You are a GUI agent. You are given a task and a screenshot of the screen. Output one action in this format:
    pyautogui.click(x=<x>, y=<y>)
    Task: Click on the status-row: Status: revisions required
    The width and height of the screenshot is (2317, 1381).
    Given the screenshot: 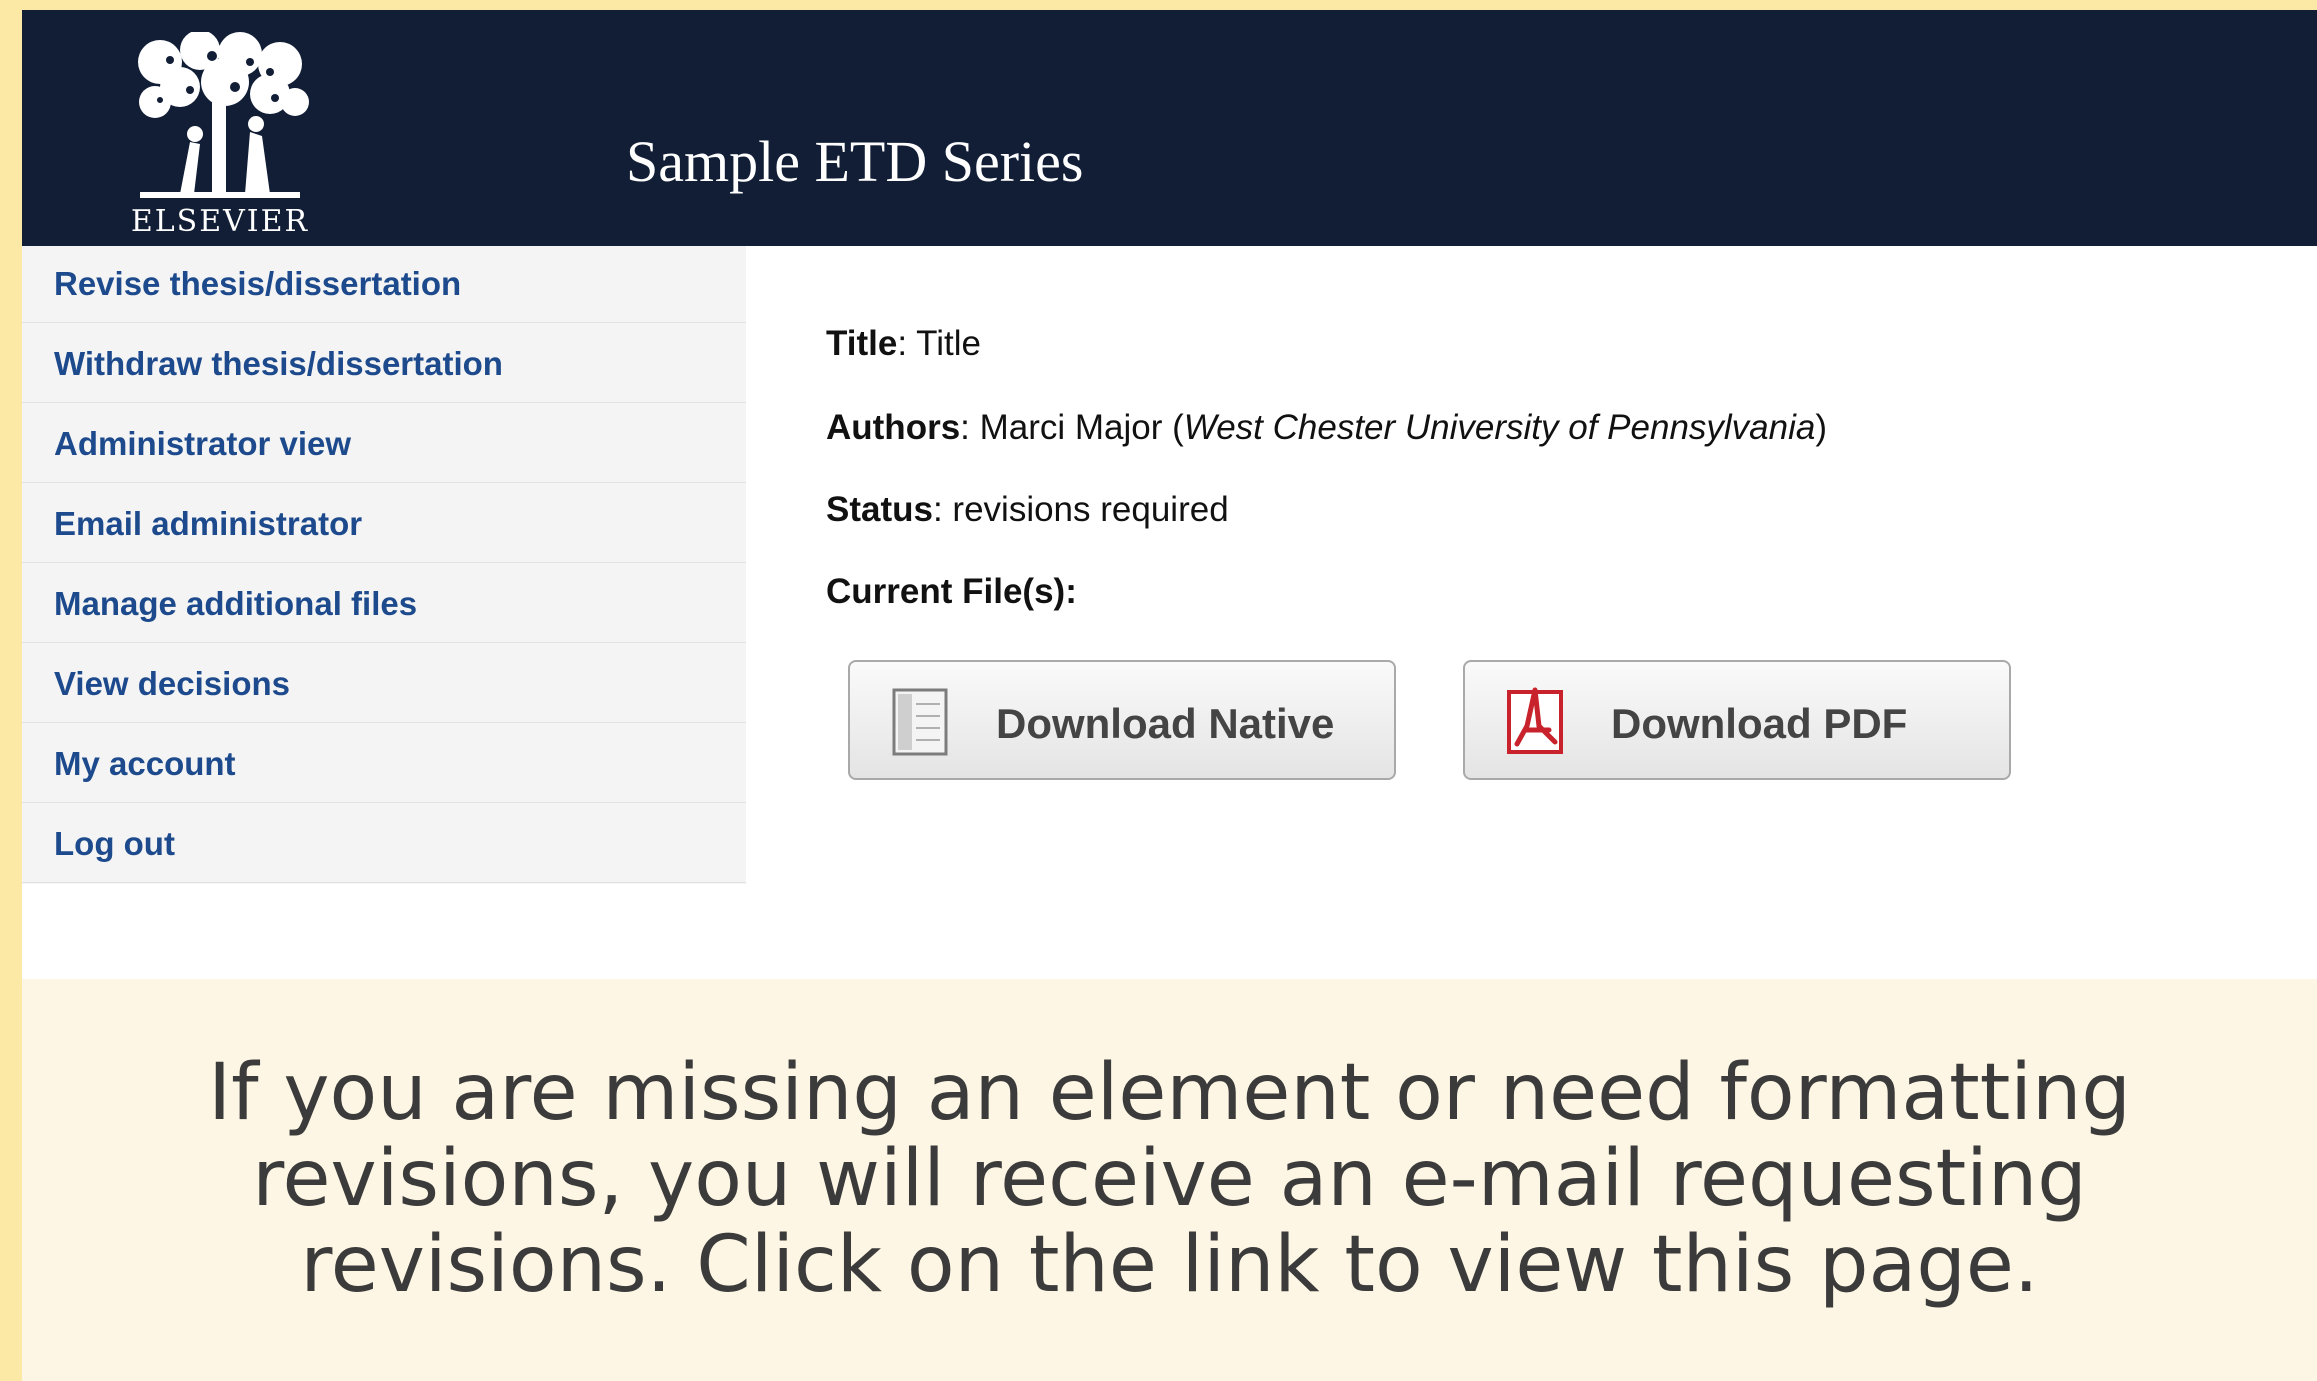 What is the action you would take?
    pyautogui.click(x=1027, y=509)
    